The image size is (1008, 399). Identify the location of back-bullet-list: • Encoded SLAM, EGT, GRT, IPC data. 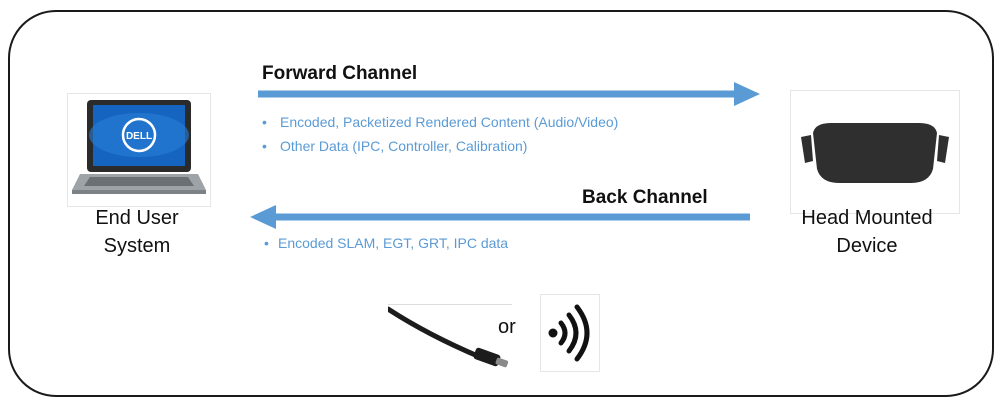
(386, 246).